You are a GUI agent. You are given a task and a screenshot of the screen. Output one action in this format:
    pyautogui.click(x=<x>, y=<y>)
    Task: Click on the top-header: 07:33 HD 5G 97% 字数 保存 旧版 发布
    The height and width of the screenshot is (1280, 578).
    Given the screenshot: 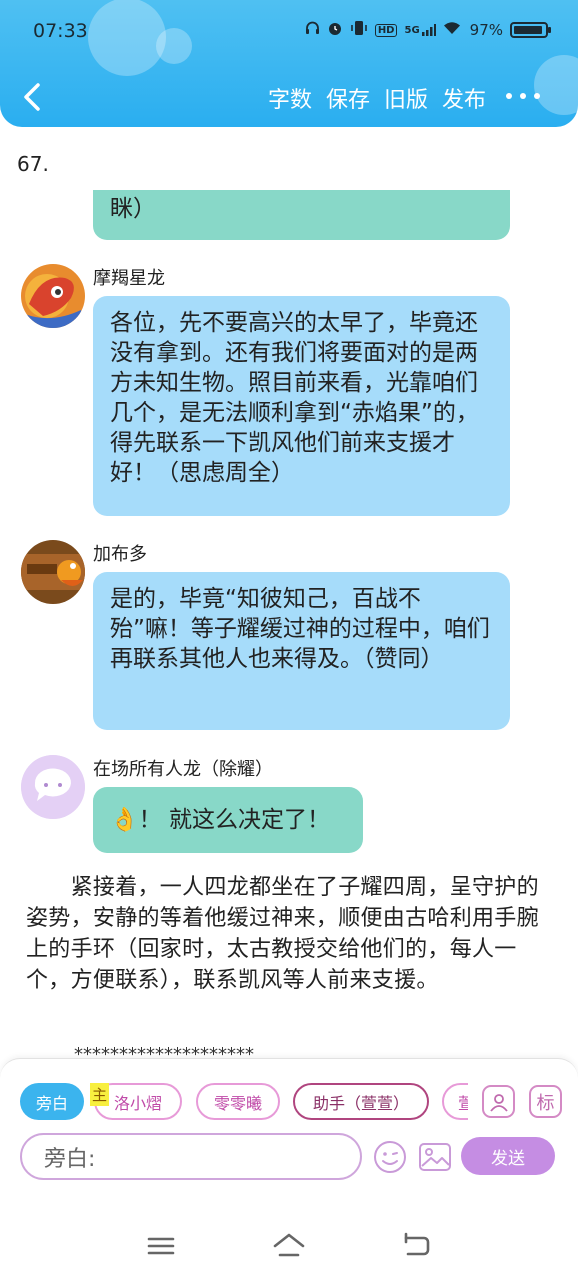 What is the action you would take?
    pyautogui.click(x=289, y=63)
    